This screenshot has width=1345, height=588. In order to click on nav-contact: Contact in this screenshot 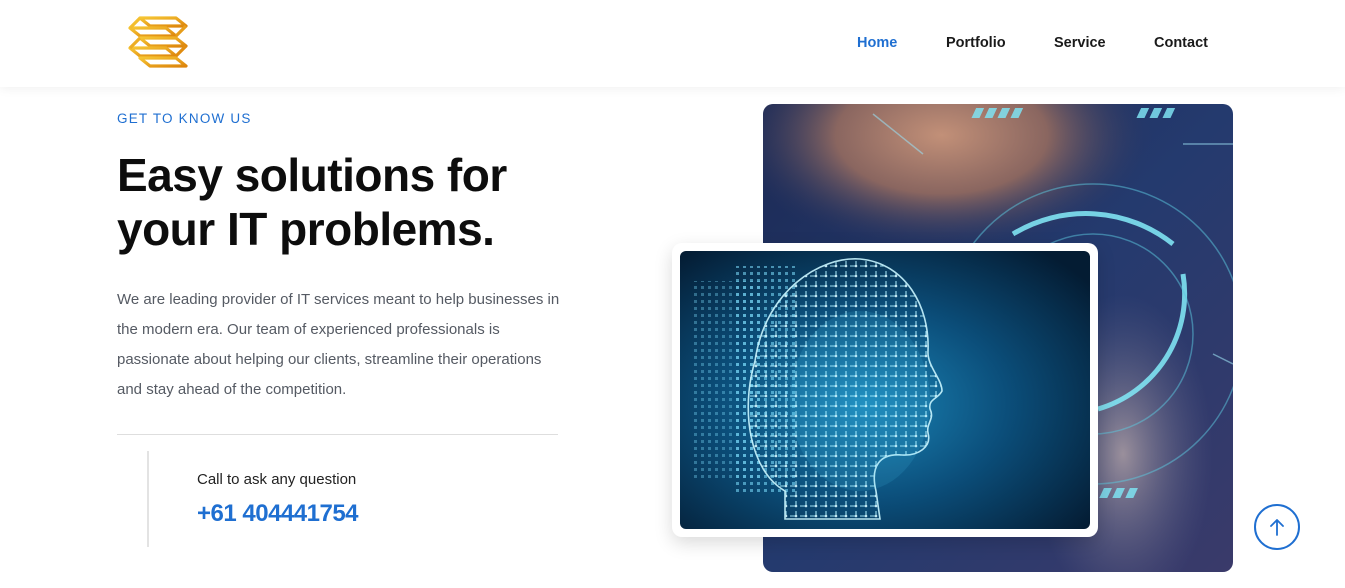, I will do `click(1181, 43)`.